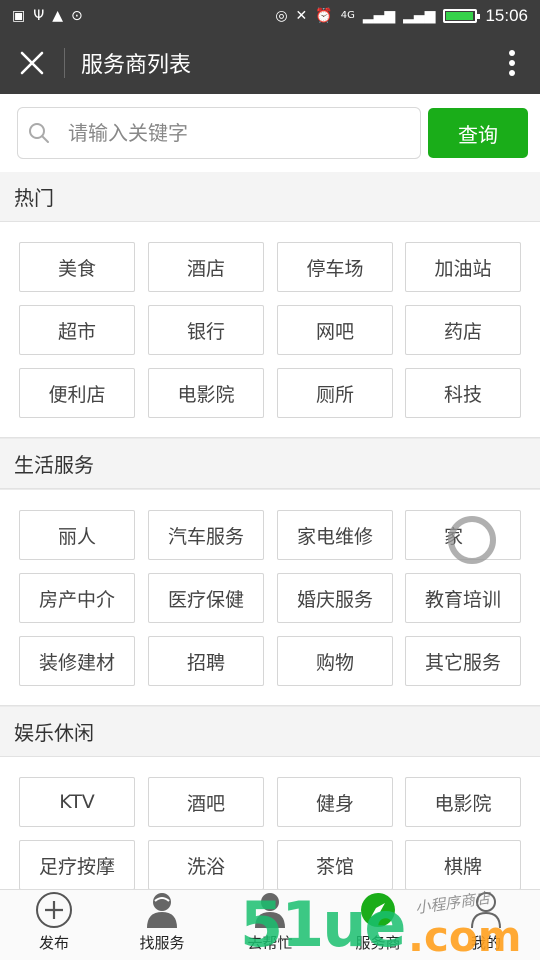 The height and width of the screenshot is (960, 540). What do you see at coordinates (77, 16) in the screenshot?
I see `more-dots-icon: ⊙` at bounding box center [77, 16].